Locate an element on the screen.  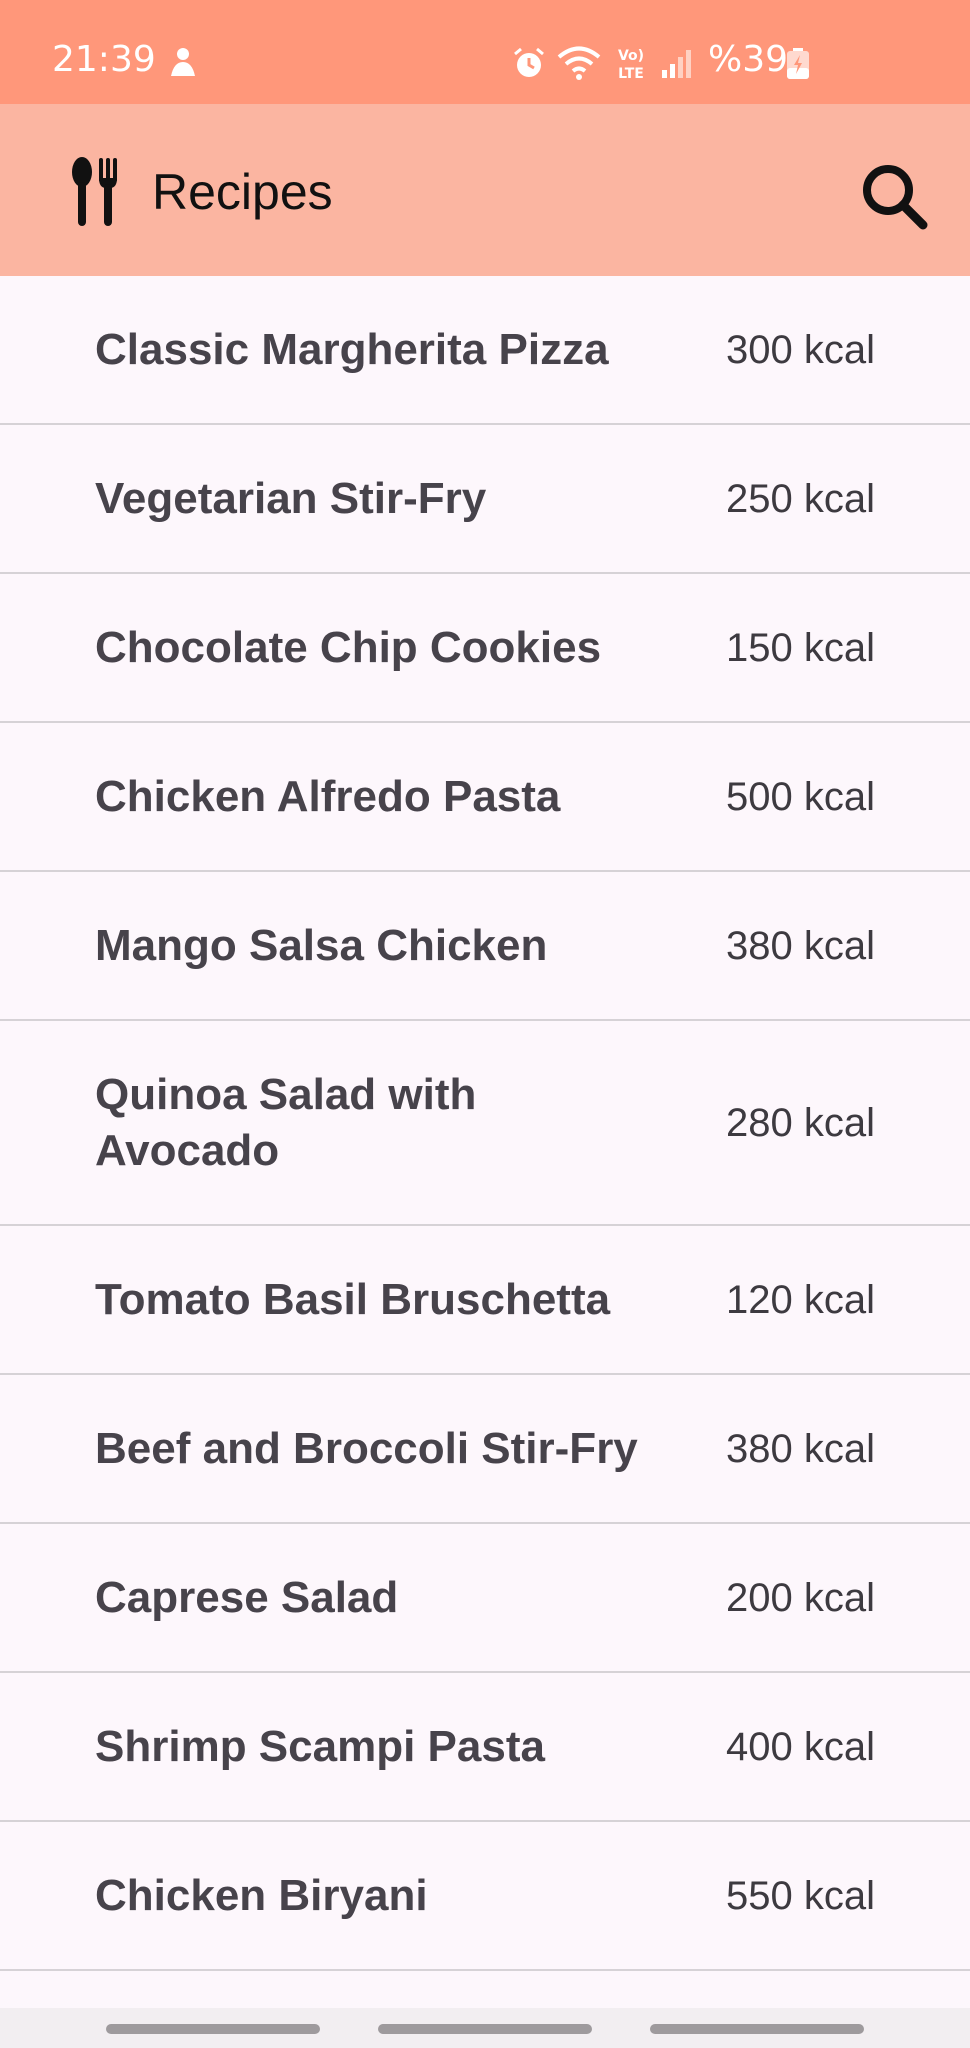
recipe-calories: 300 kcal is located at coordinates (800, 349).